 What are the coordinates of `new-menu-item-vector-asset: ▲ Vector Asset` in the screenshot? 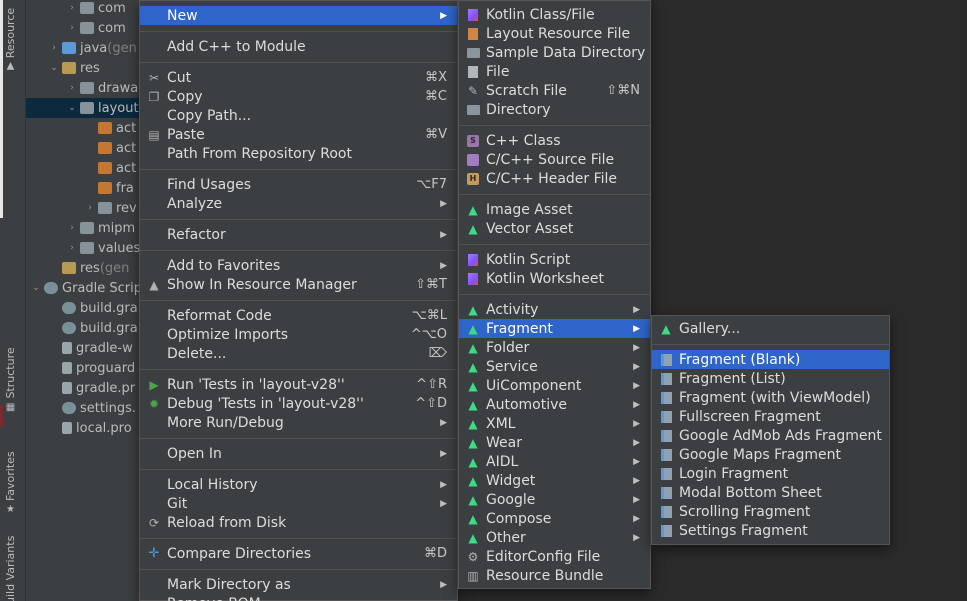 It's located at (554, 228).